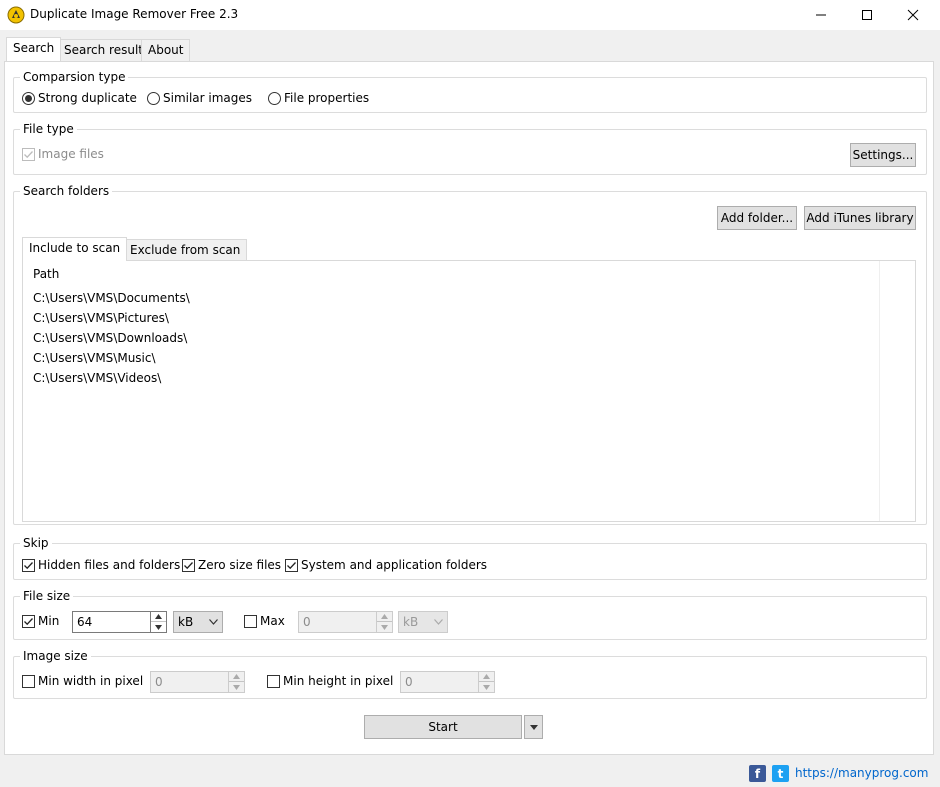  Describe the element at coordinates (470, 614) in the screenshot. I see `file-size-group: File size Min 64 kB Max 0 kB` at that location.